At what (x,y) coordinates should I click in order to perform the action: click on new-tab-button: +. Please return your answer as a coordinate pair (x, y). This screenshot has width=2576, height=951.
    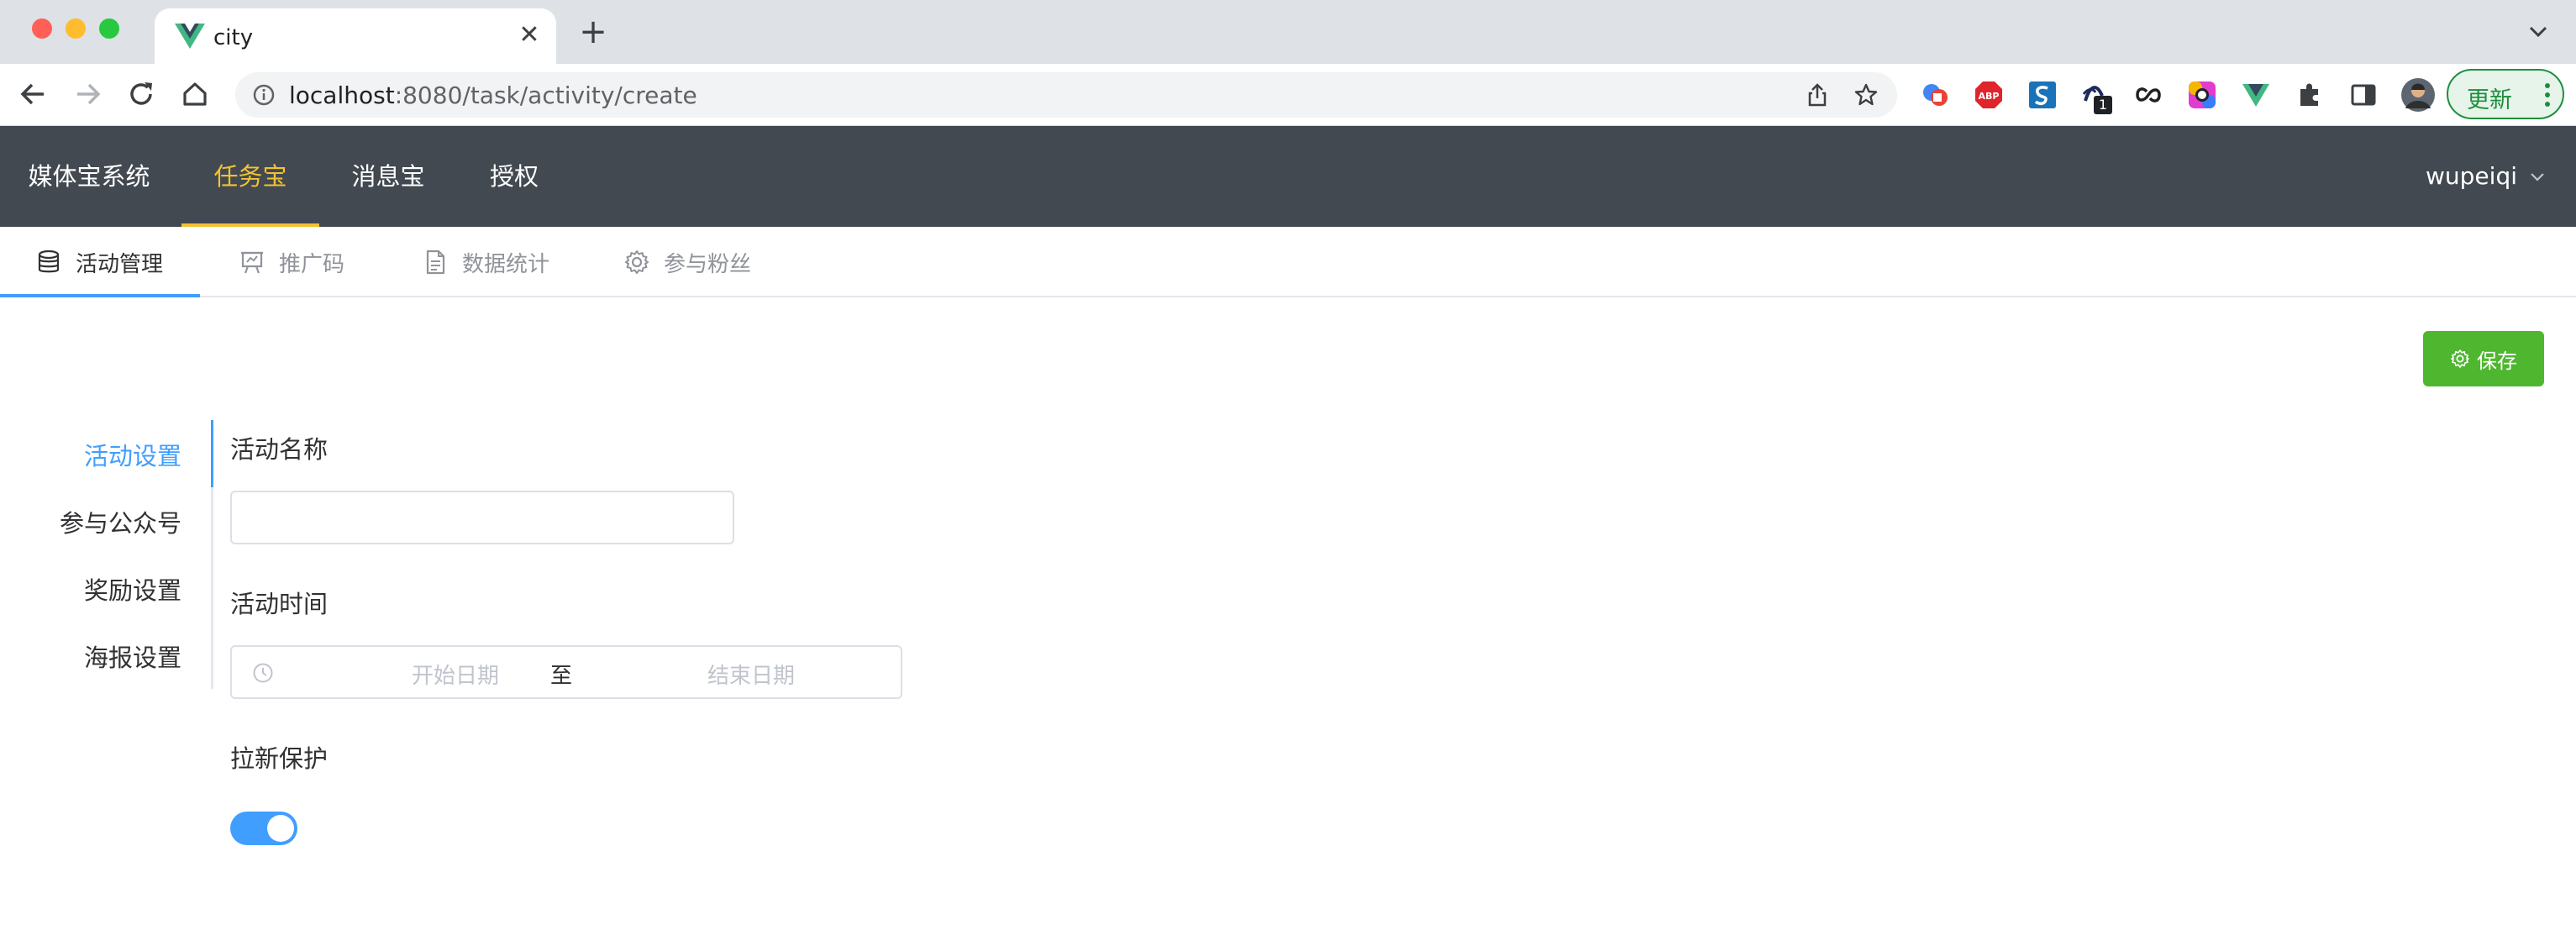
    Looking at the image, I should click on (593, 32).